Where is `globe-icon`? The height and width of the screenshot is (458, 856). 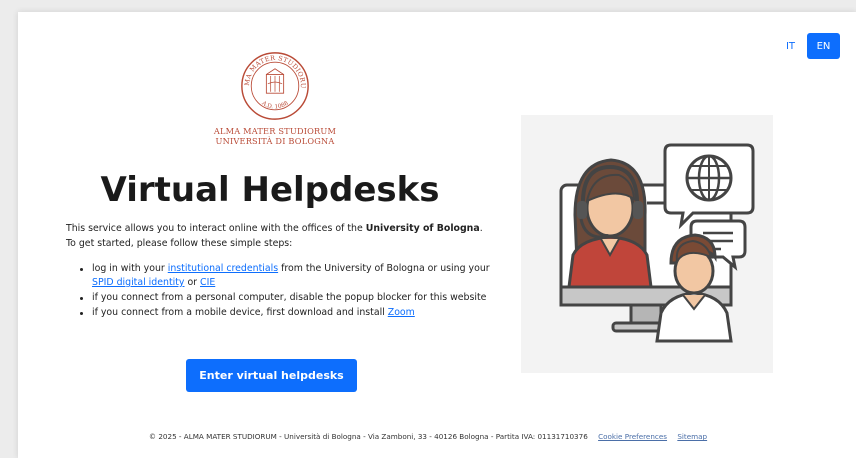 globe-icon is located at coordinates (709, 178).